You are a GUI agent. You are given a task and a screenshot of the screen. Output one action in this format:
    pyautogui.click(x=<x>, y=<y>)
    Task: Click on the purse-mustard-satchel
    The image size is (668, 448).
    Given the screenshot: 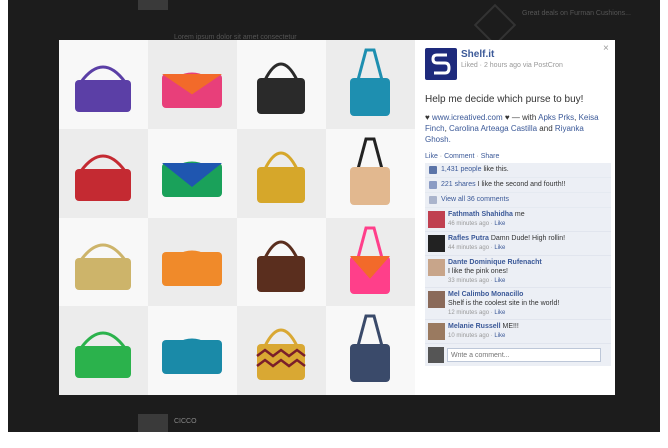 What is the action you would take?
    pyautogui.click(x=281, y=173)
    